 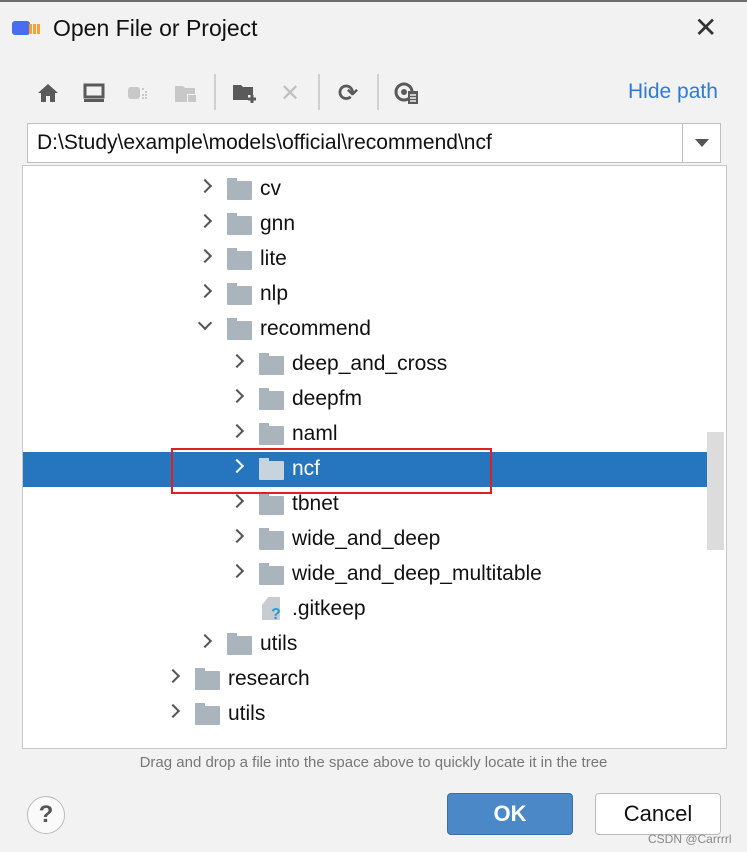 I want to click on tree-row-label: wide_and_deep_multitable, so click(x=417, y=573).